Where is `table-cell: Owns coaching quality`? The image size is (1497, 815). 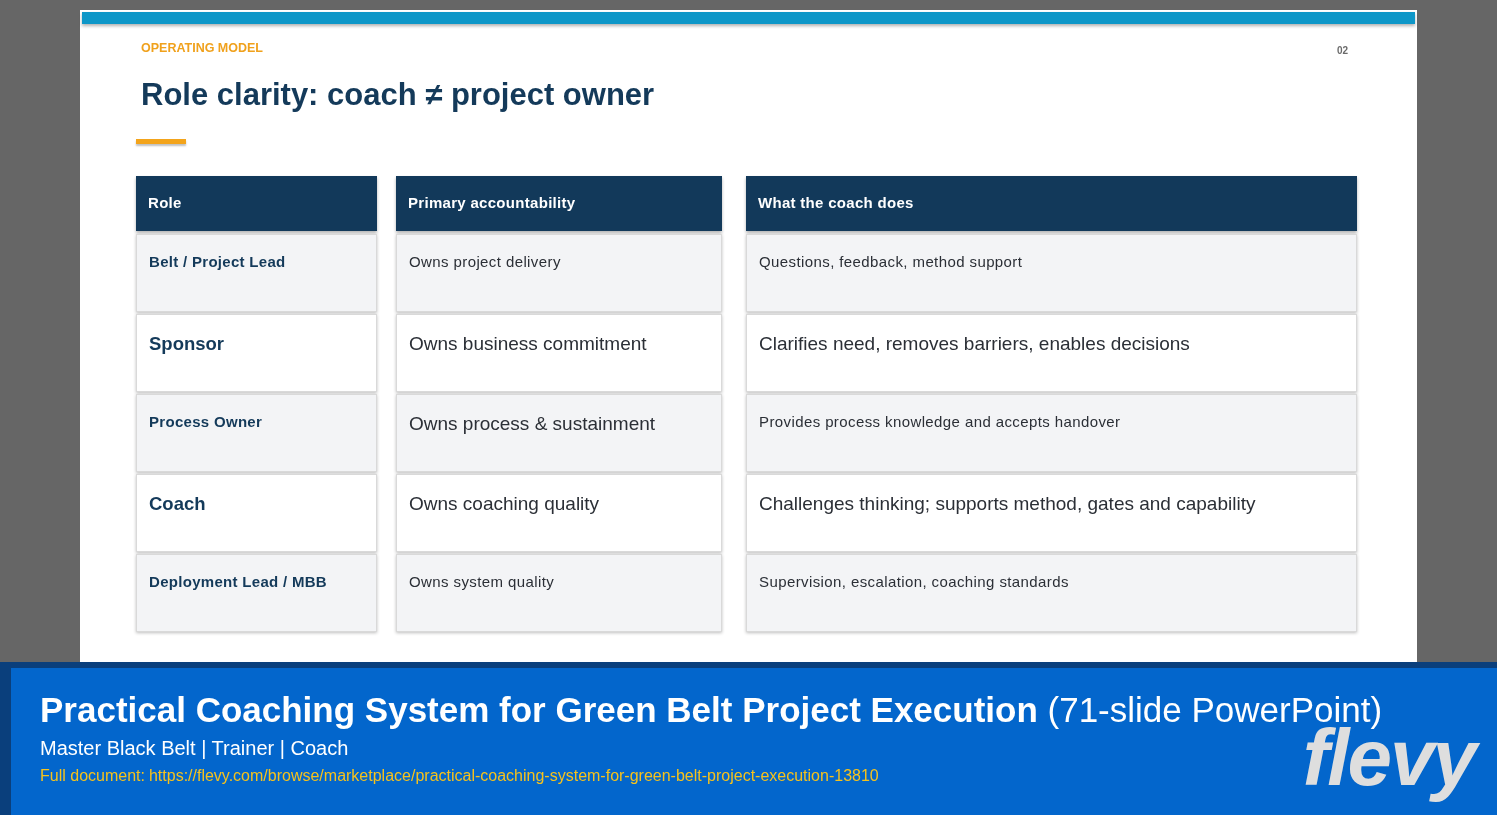 table-cell: Owns coaching quality is located at coordinates (559, 513).